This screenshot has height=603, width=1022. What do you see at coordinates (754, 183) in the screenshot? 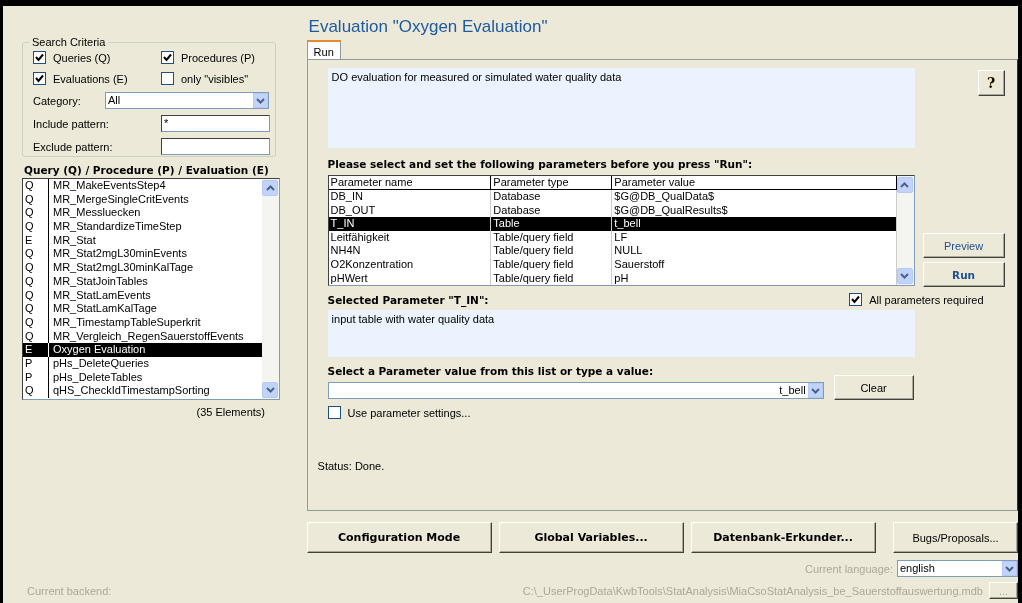
I see `column-header: Parameter value` at bounding box center [754, 183].